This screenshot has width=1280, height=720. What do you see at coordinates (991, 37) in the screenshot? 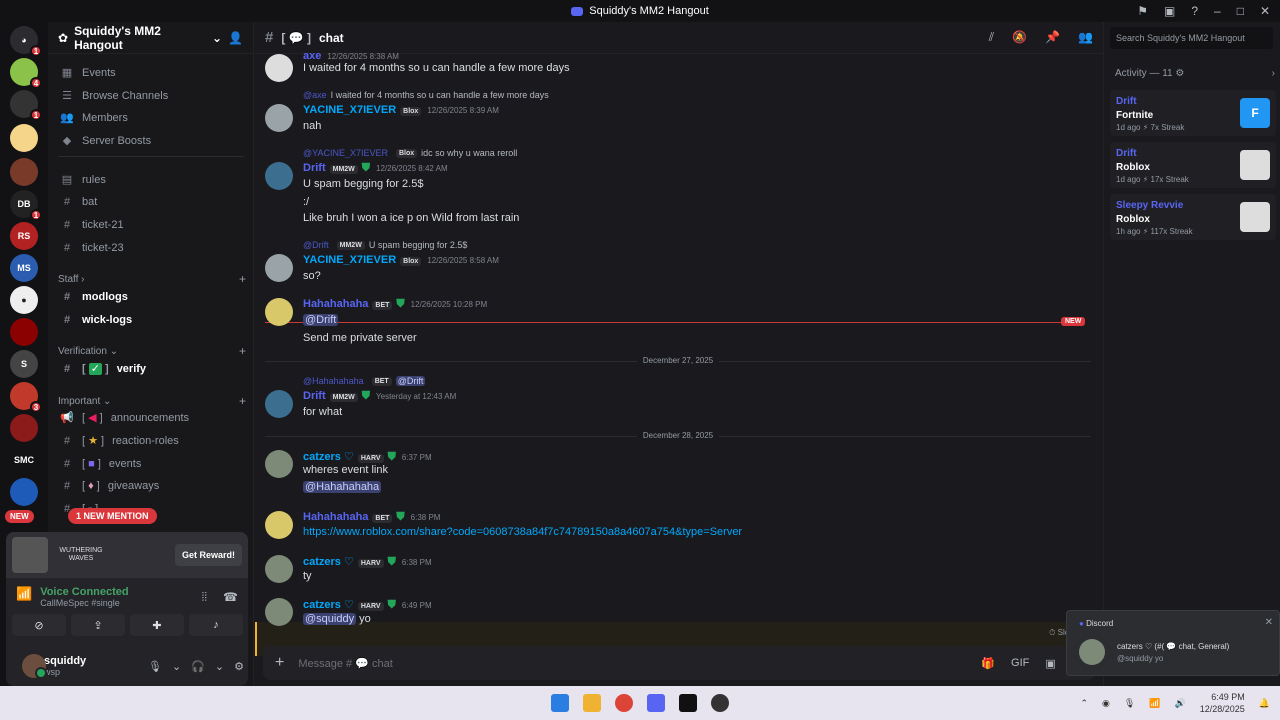
I see `threads-icon: ⫽` at bounding box center [991, 37].